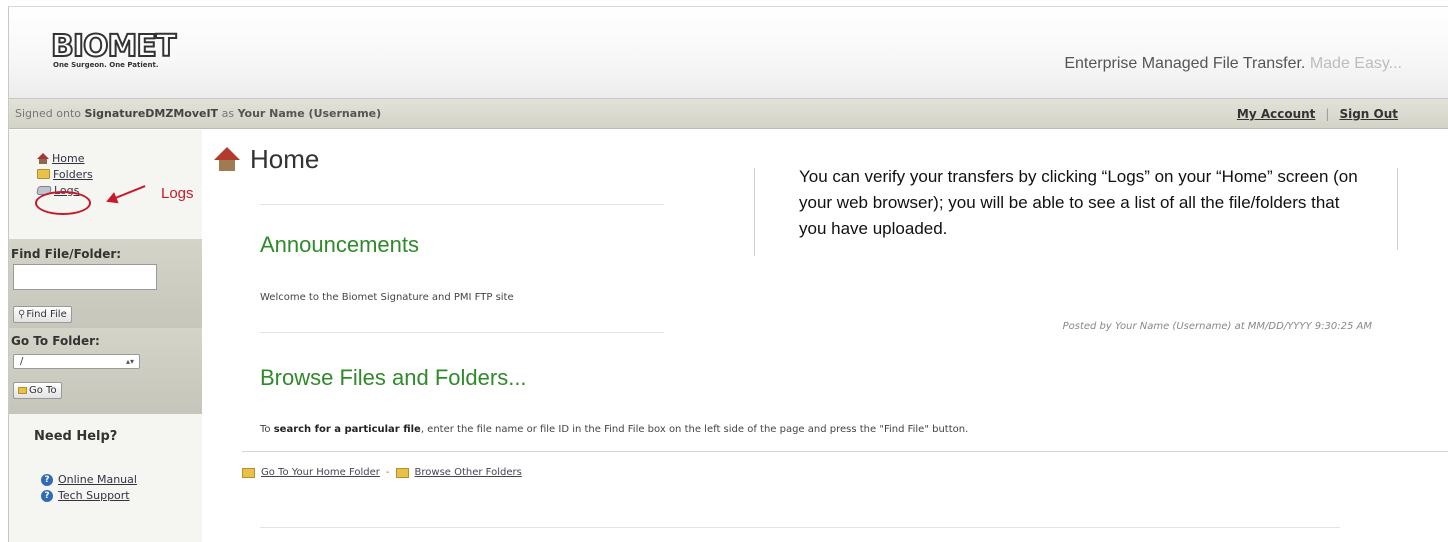 This screenshot has height=542, width=1448. What do you see at coordinates (126, 193) in the screenshot?
I see `logs-annotation-arrow` at bounding box center [126, 193].